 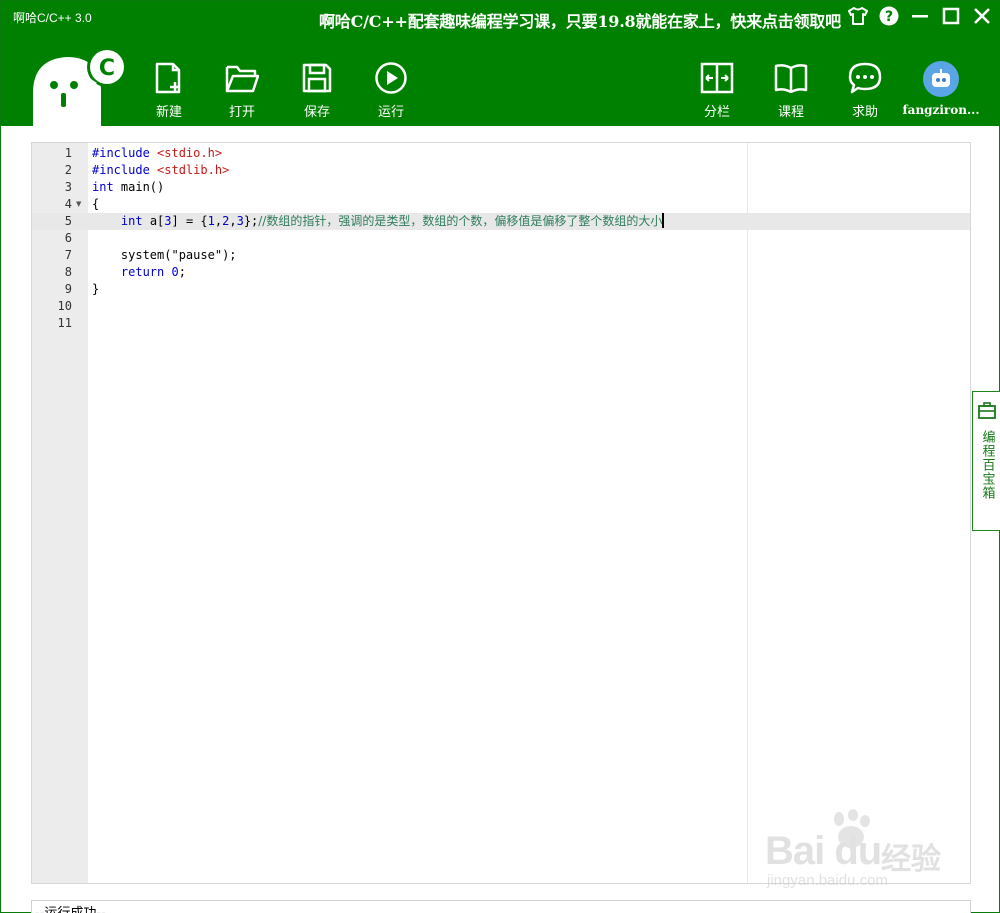 I want to click on code-token: }, so click(x=96, y=289).